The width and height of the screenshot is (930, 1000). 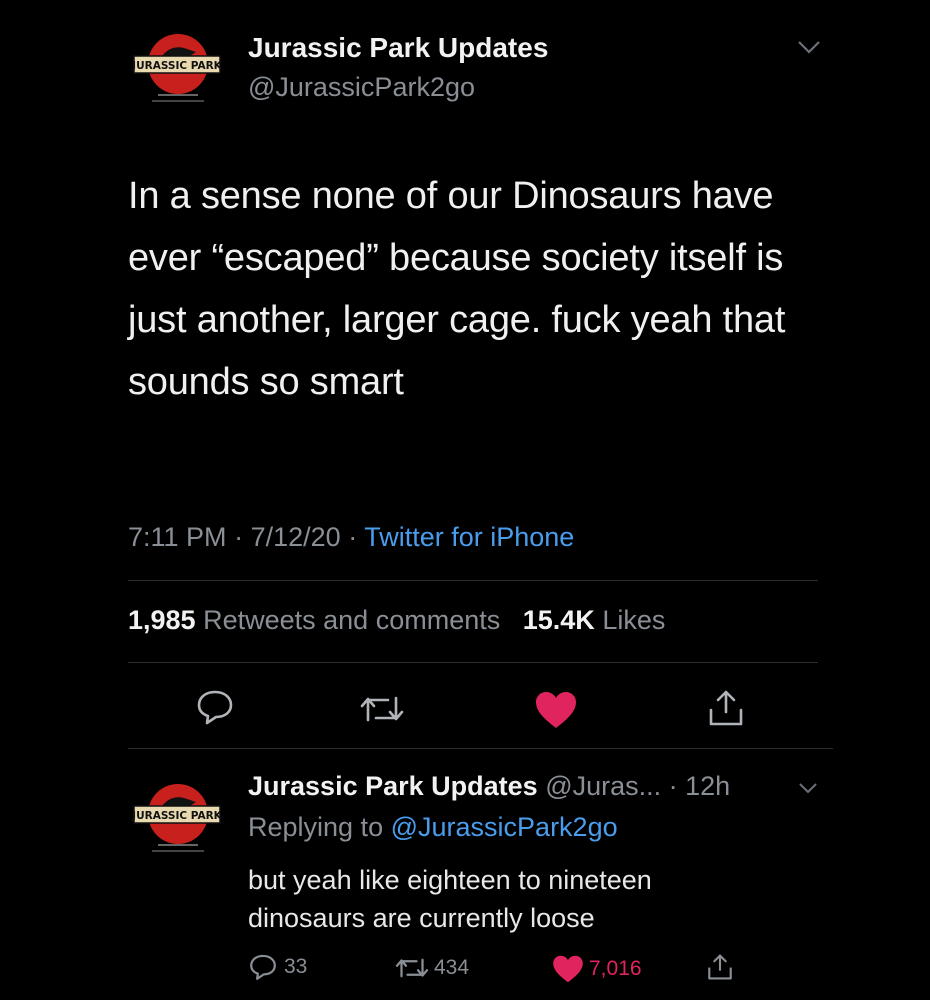 I want to click on reply-age: · 12h, so click(x=699, y=786).